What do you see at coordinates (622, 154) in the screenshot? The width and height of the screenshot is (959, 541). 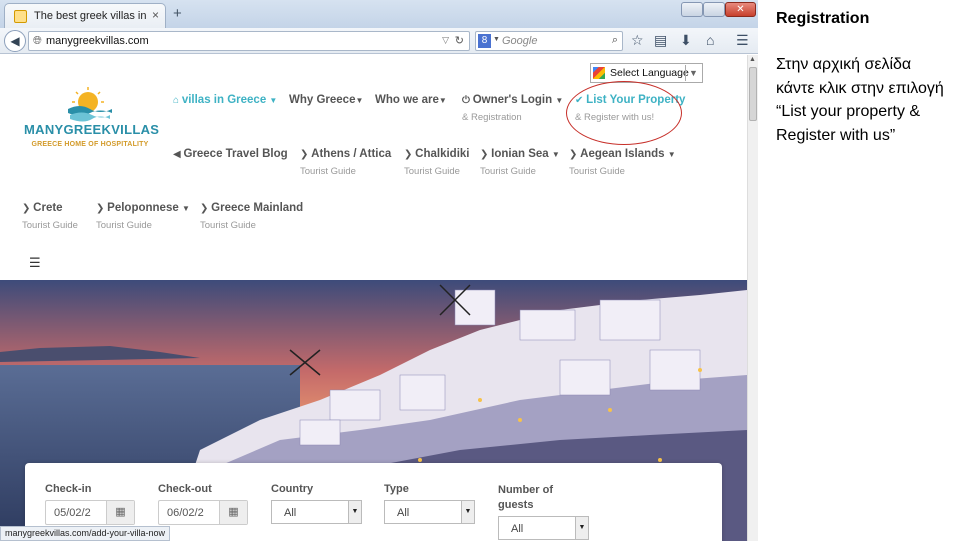 I see `menu-label: Aegean Islands` at bounding box center [622, 154].